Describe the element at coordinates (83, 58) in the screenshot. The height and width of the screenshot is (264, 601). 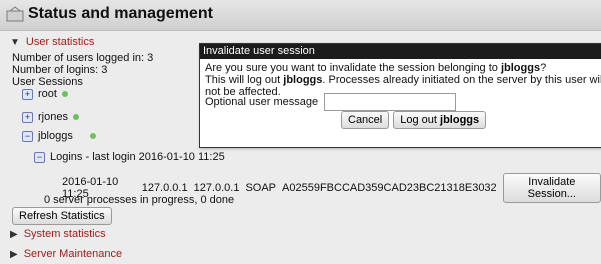
I see `users-logged-in-text: Number of users logged in: 3` at that location.